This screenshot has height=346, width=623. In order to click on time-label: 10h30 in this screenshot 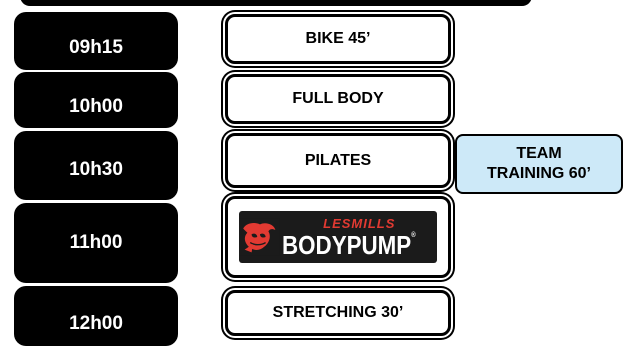, I will do `click(96, 169)`.